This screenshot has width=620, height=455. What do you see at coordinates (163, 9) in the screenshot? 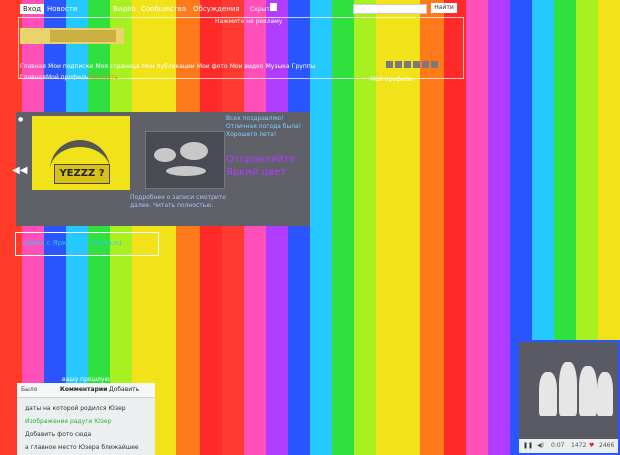
I see `nav-tab-communities: Сообщества` at bounding box center [163, 9].